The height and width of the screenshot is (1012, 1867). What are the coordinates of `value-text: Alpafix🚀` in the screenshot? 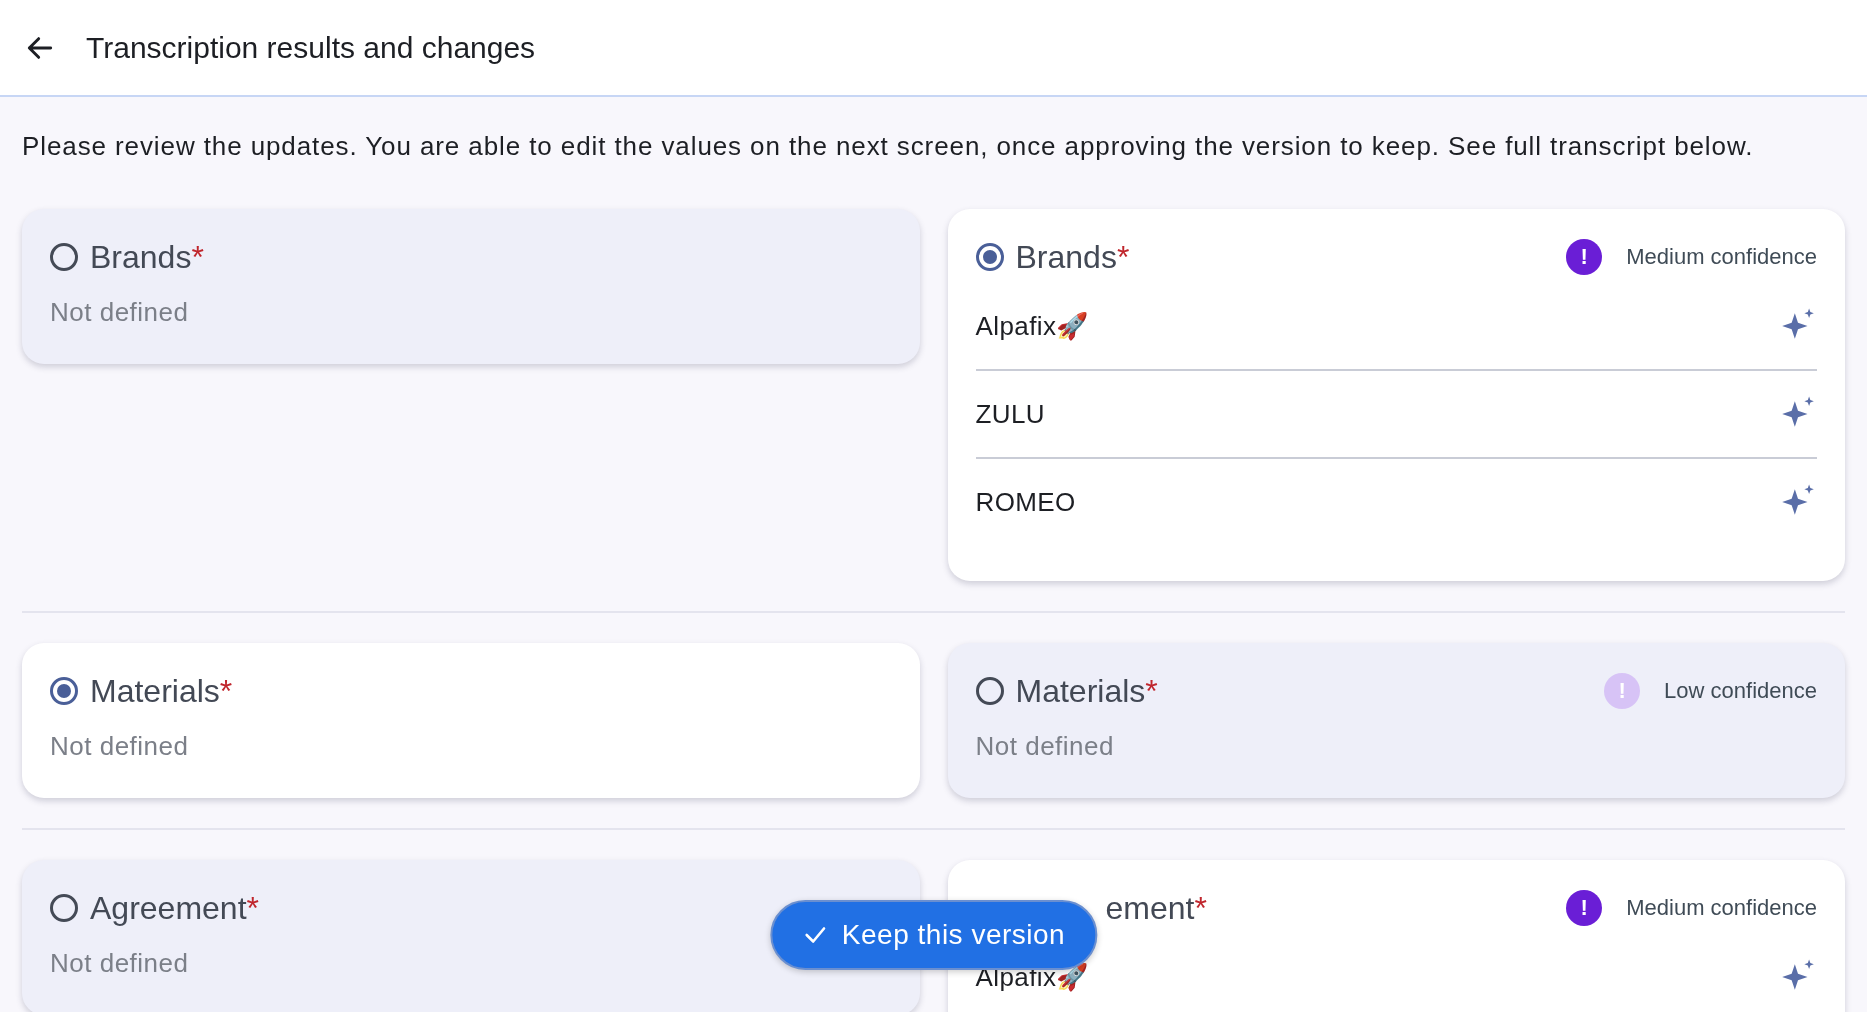 It's located at (1032, 326).